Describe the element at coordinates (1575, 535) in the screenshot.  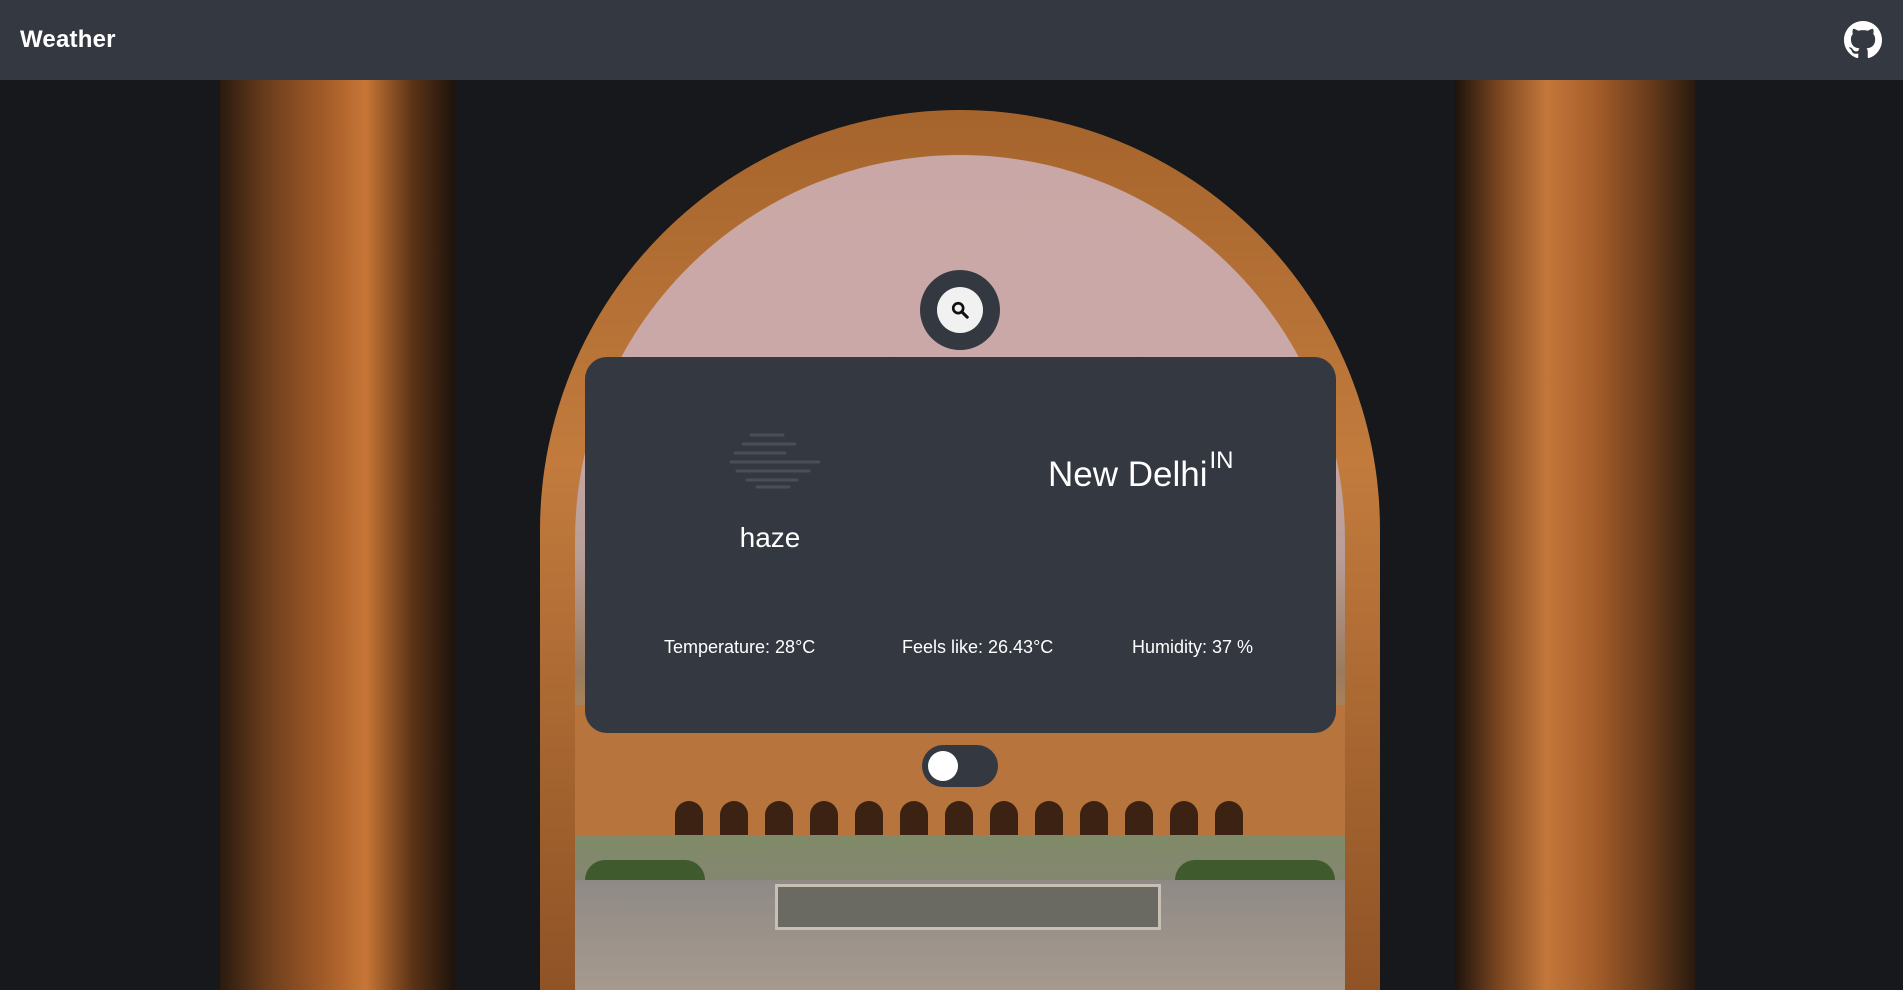
I see `right-pillar` at that location.